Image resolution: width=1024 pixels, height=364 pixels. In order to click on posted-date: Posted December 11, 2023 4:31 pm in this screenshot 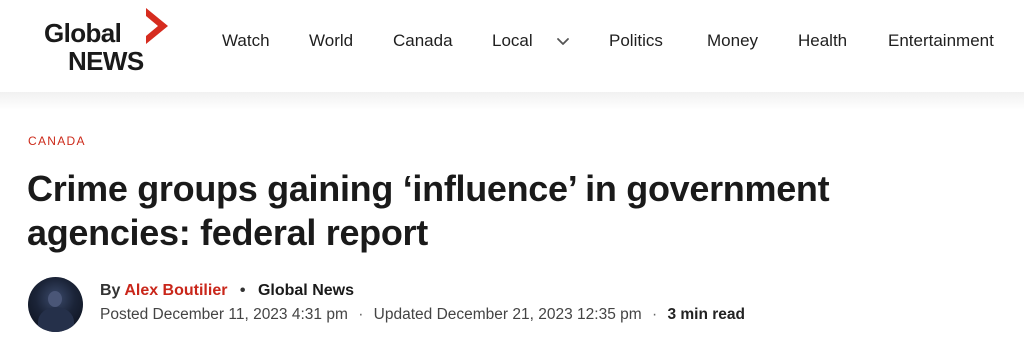, I will do `click(224, 314)`.